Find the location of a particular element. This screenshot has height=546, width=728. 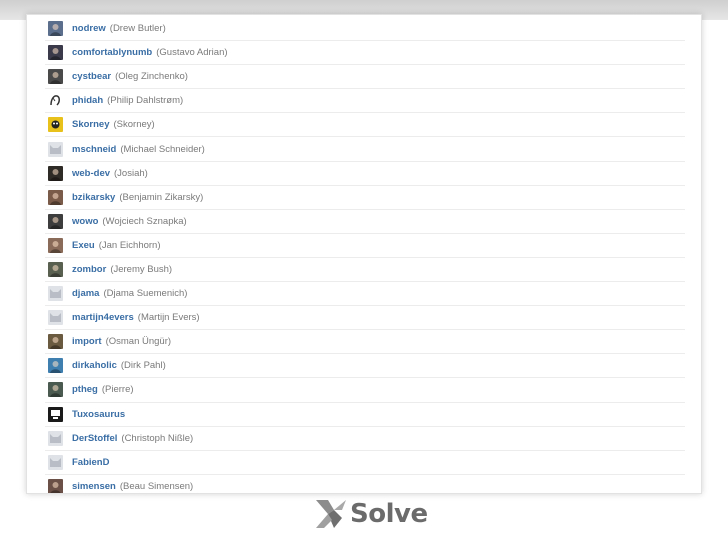

username-link: DerStoffel is located at coordinates (94, 438).